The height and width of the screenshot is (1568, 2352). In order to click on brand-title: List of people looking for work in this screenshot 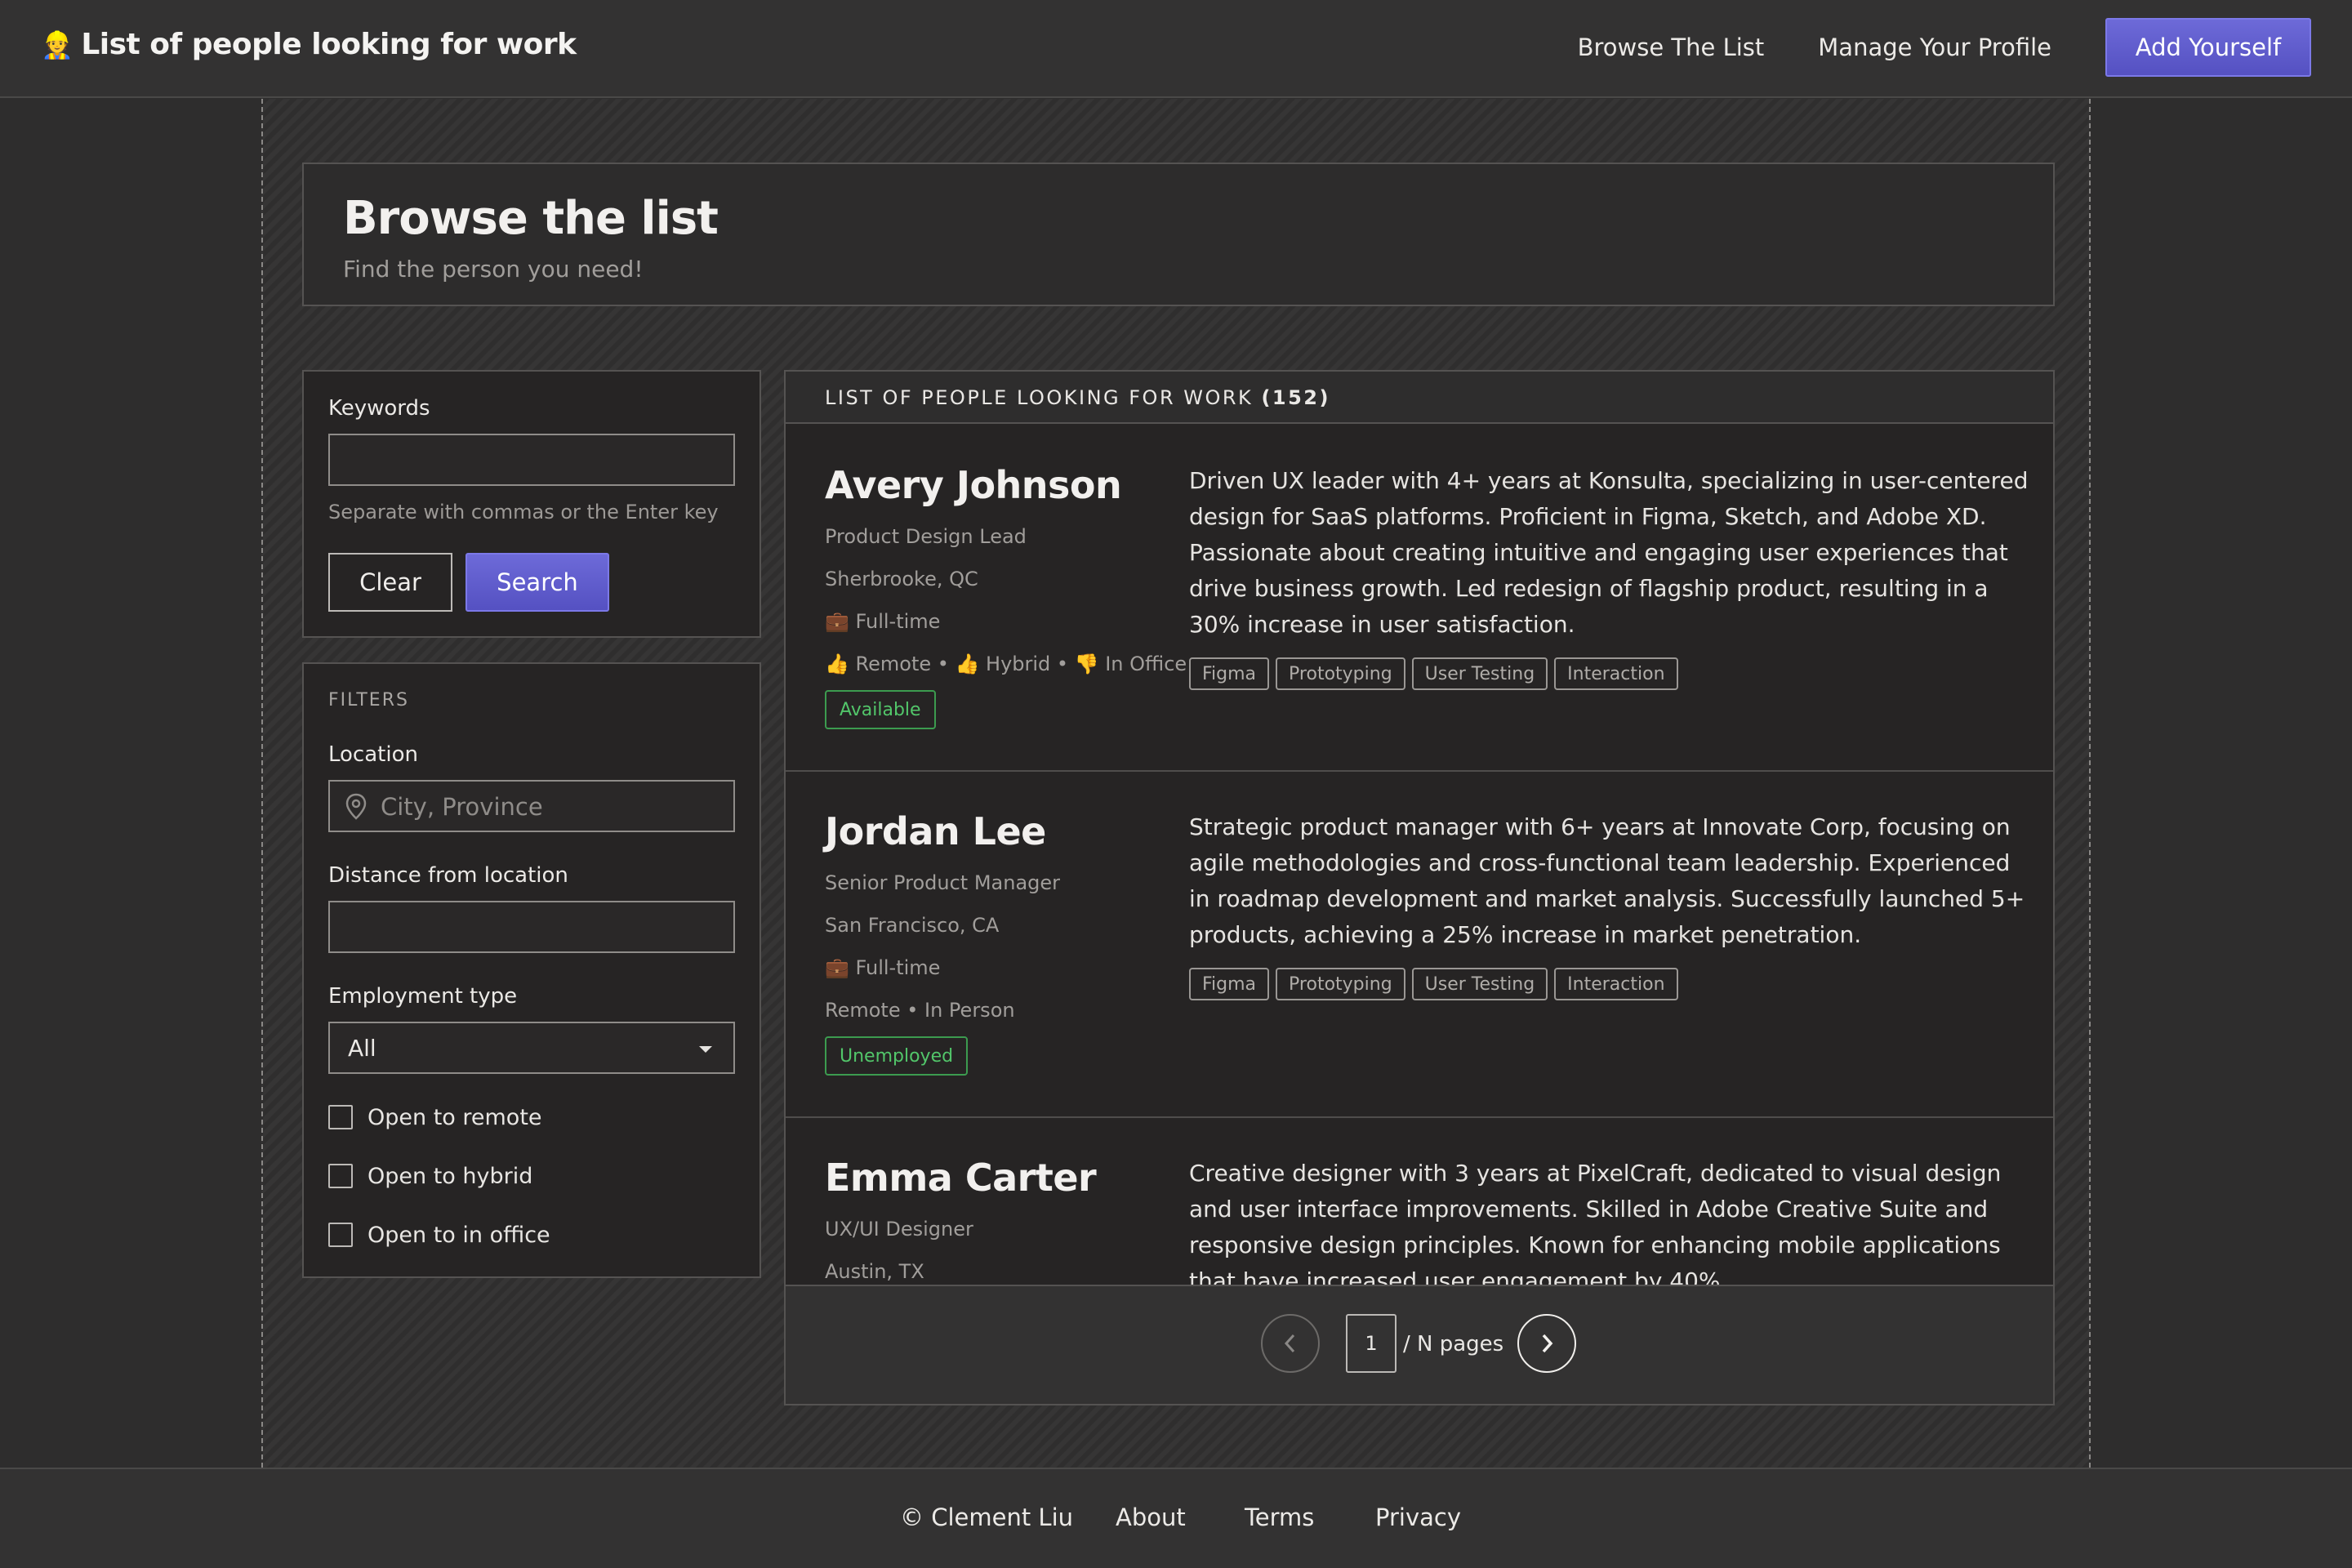, I will do `click(329, 44)`.